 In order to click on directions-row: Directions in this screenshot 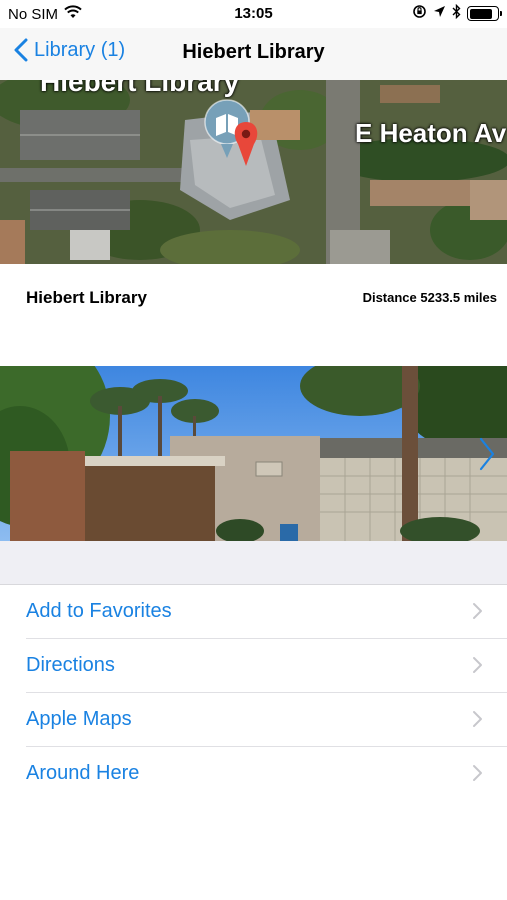, I will do `click(253, 666)`.